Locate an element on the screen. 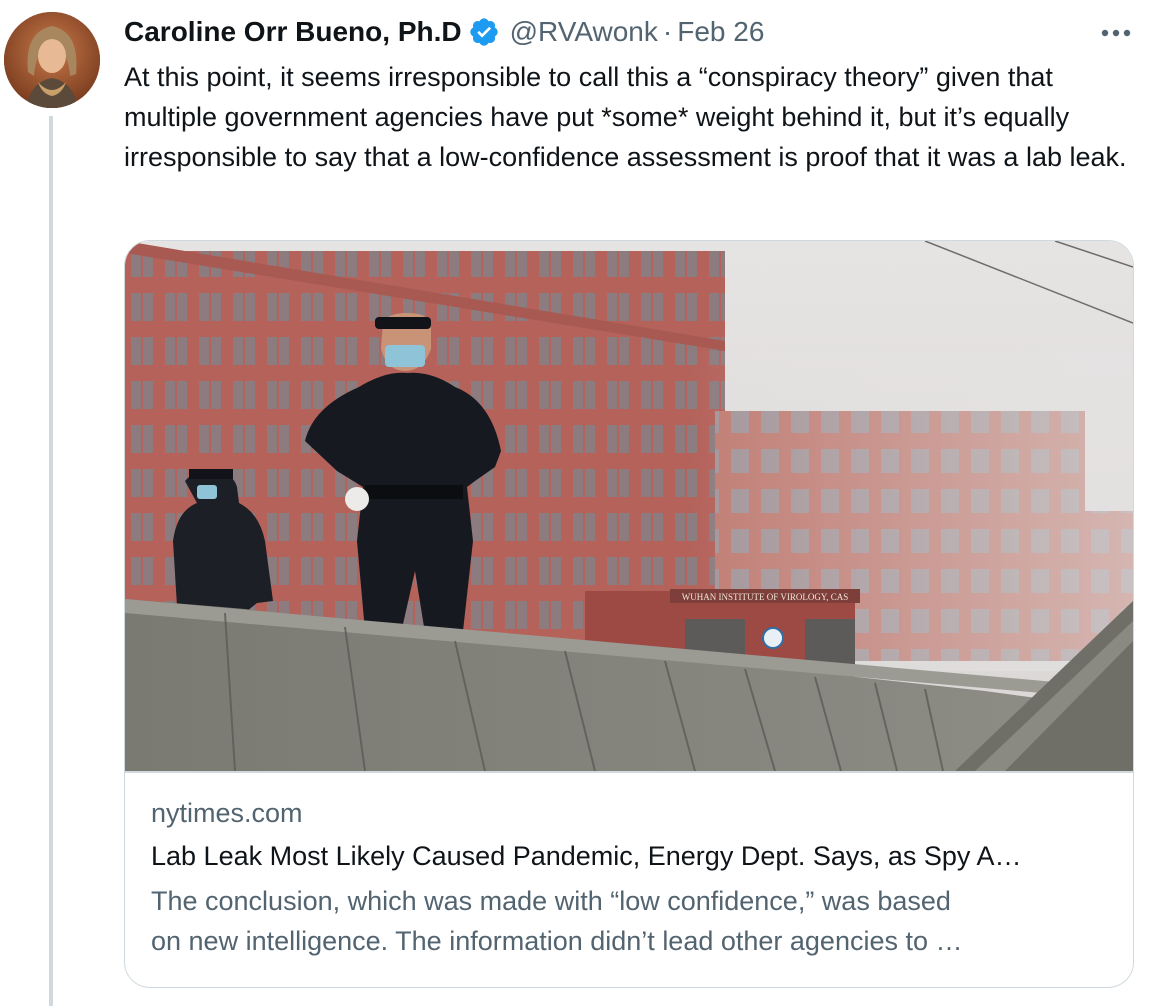  author-handle: @RVAwonk is located at coordinates (584, 32).